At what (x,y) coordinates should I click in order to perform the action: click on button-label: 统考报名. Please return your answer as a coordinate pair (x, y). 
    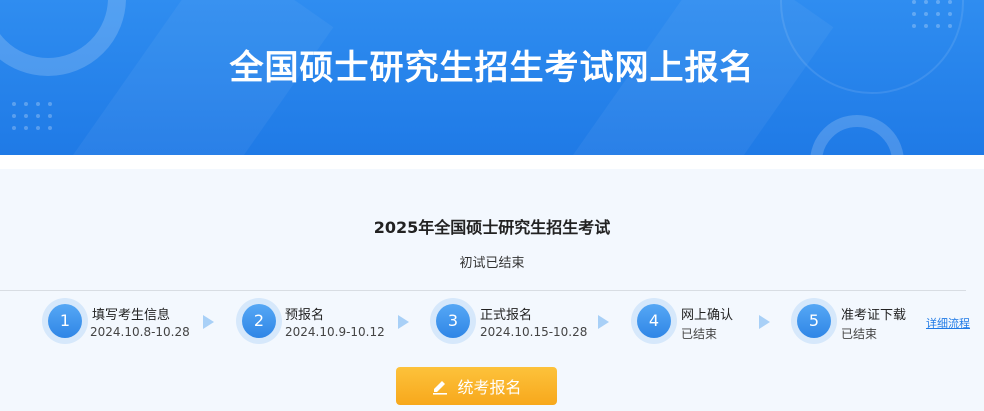
    Looking at the image, I should click on (489, 388).